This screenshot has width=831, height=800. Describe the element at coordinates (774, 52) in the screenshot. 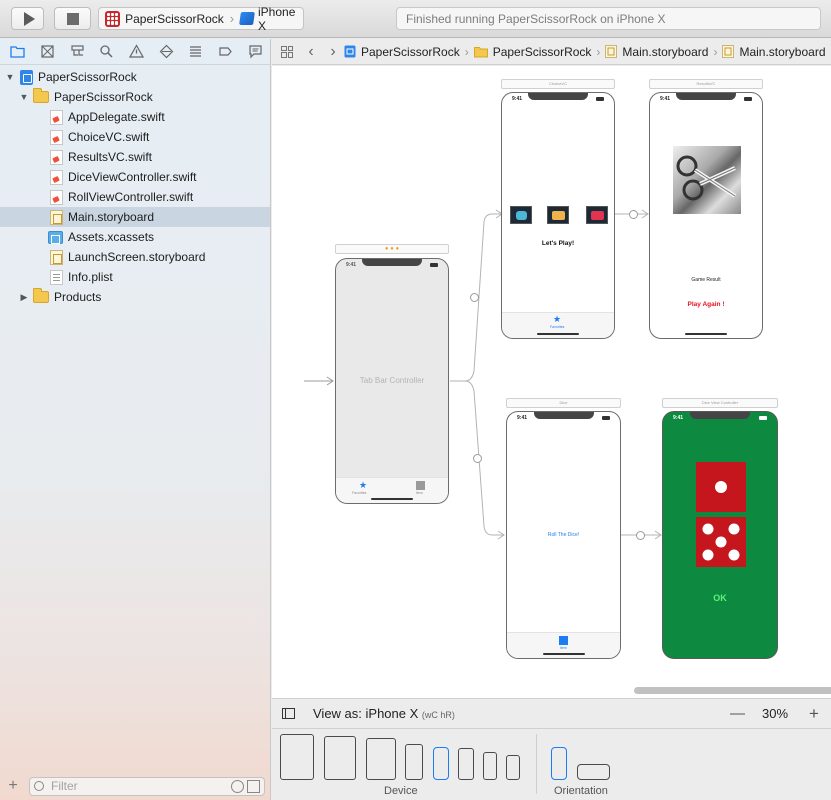

I see `breadcrumb-file-base: Main.storyboard` at that location.